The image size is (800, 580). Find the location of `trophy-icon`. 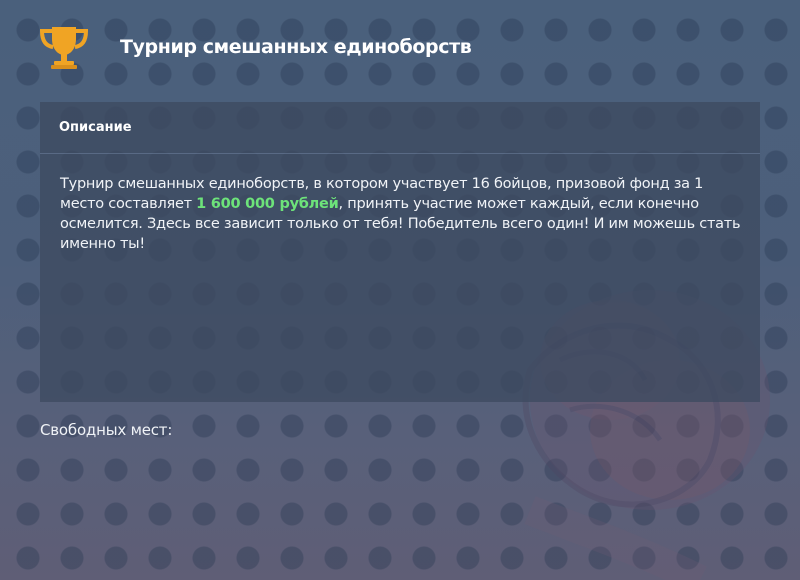

trophy-icon is located at coordinates (64, 48).